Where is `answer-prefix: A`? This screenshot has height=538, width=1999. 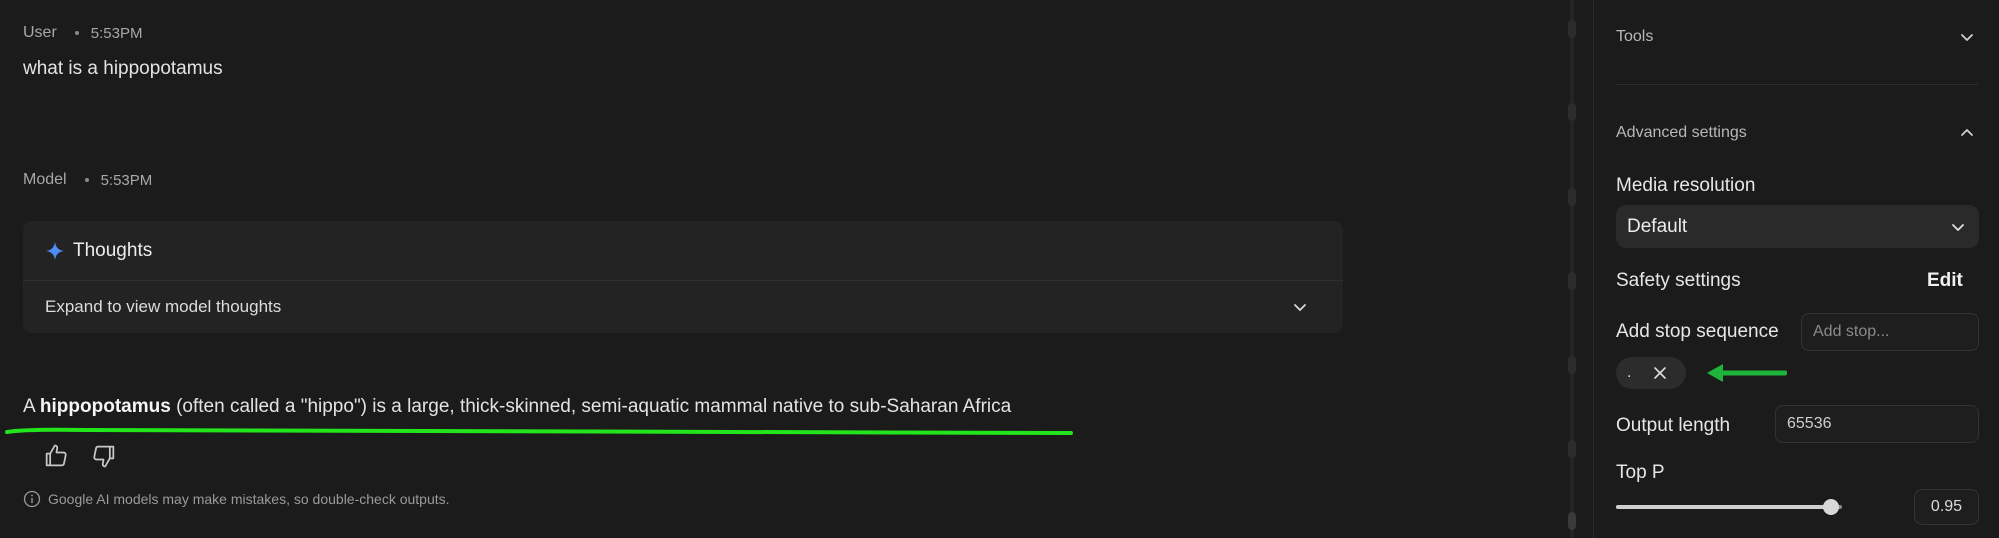 answer-prefix: A is located at coordinates (31, 406).